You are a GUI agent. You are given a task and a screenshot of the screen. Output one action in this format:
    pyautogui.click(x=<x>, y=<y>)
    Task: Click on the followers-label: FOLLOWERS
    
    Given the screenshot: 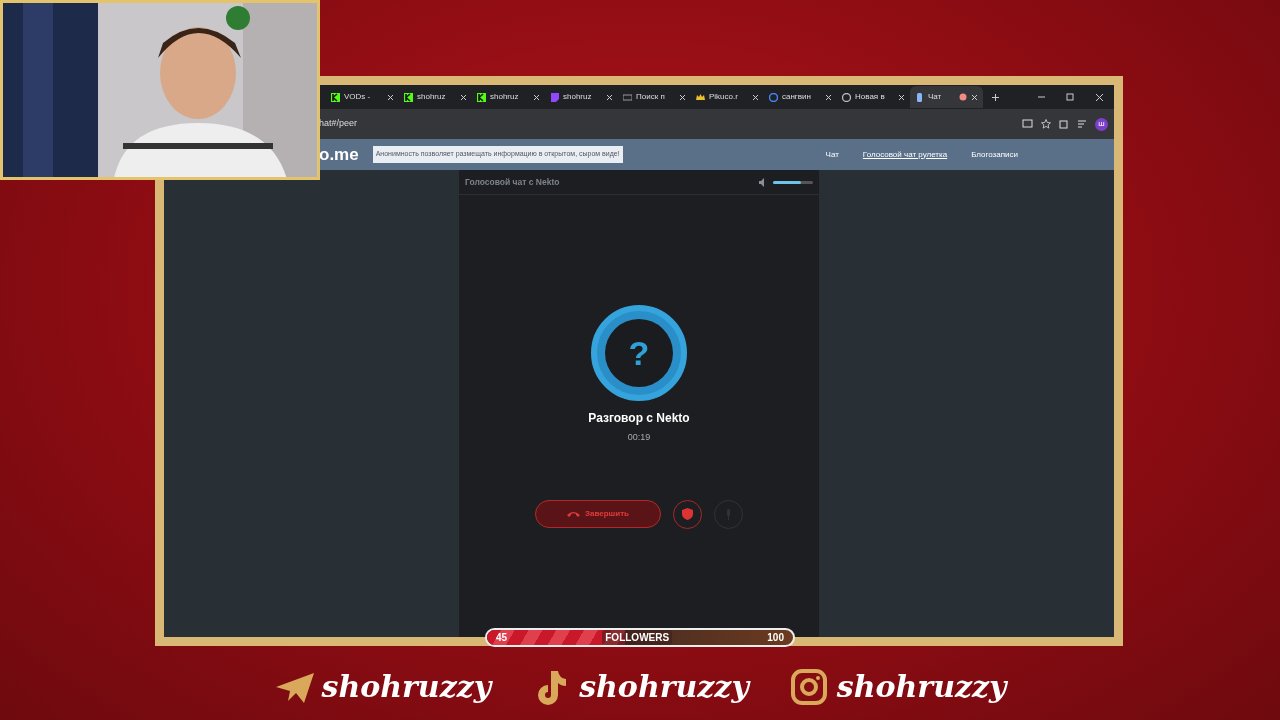 What is the action you would take?
    pyautogui.click(x=637, y=637)
    